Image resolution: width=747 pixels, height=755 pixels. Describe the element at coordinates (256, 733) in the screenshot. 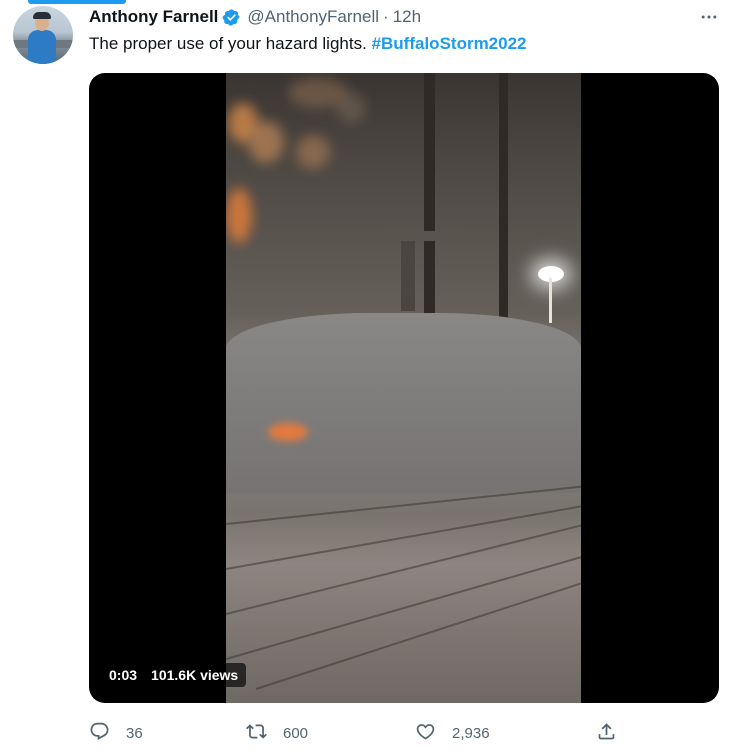

I see `retweet-icon` at that location.